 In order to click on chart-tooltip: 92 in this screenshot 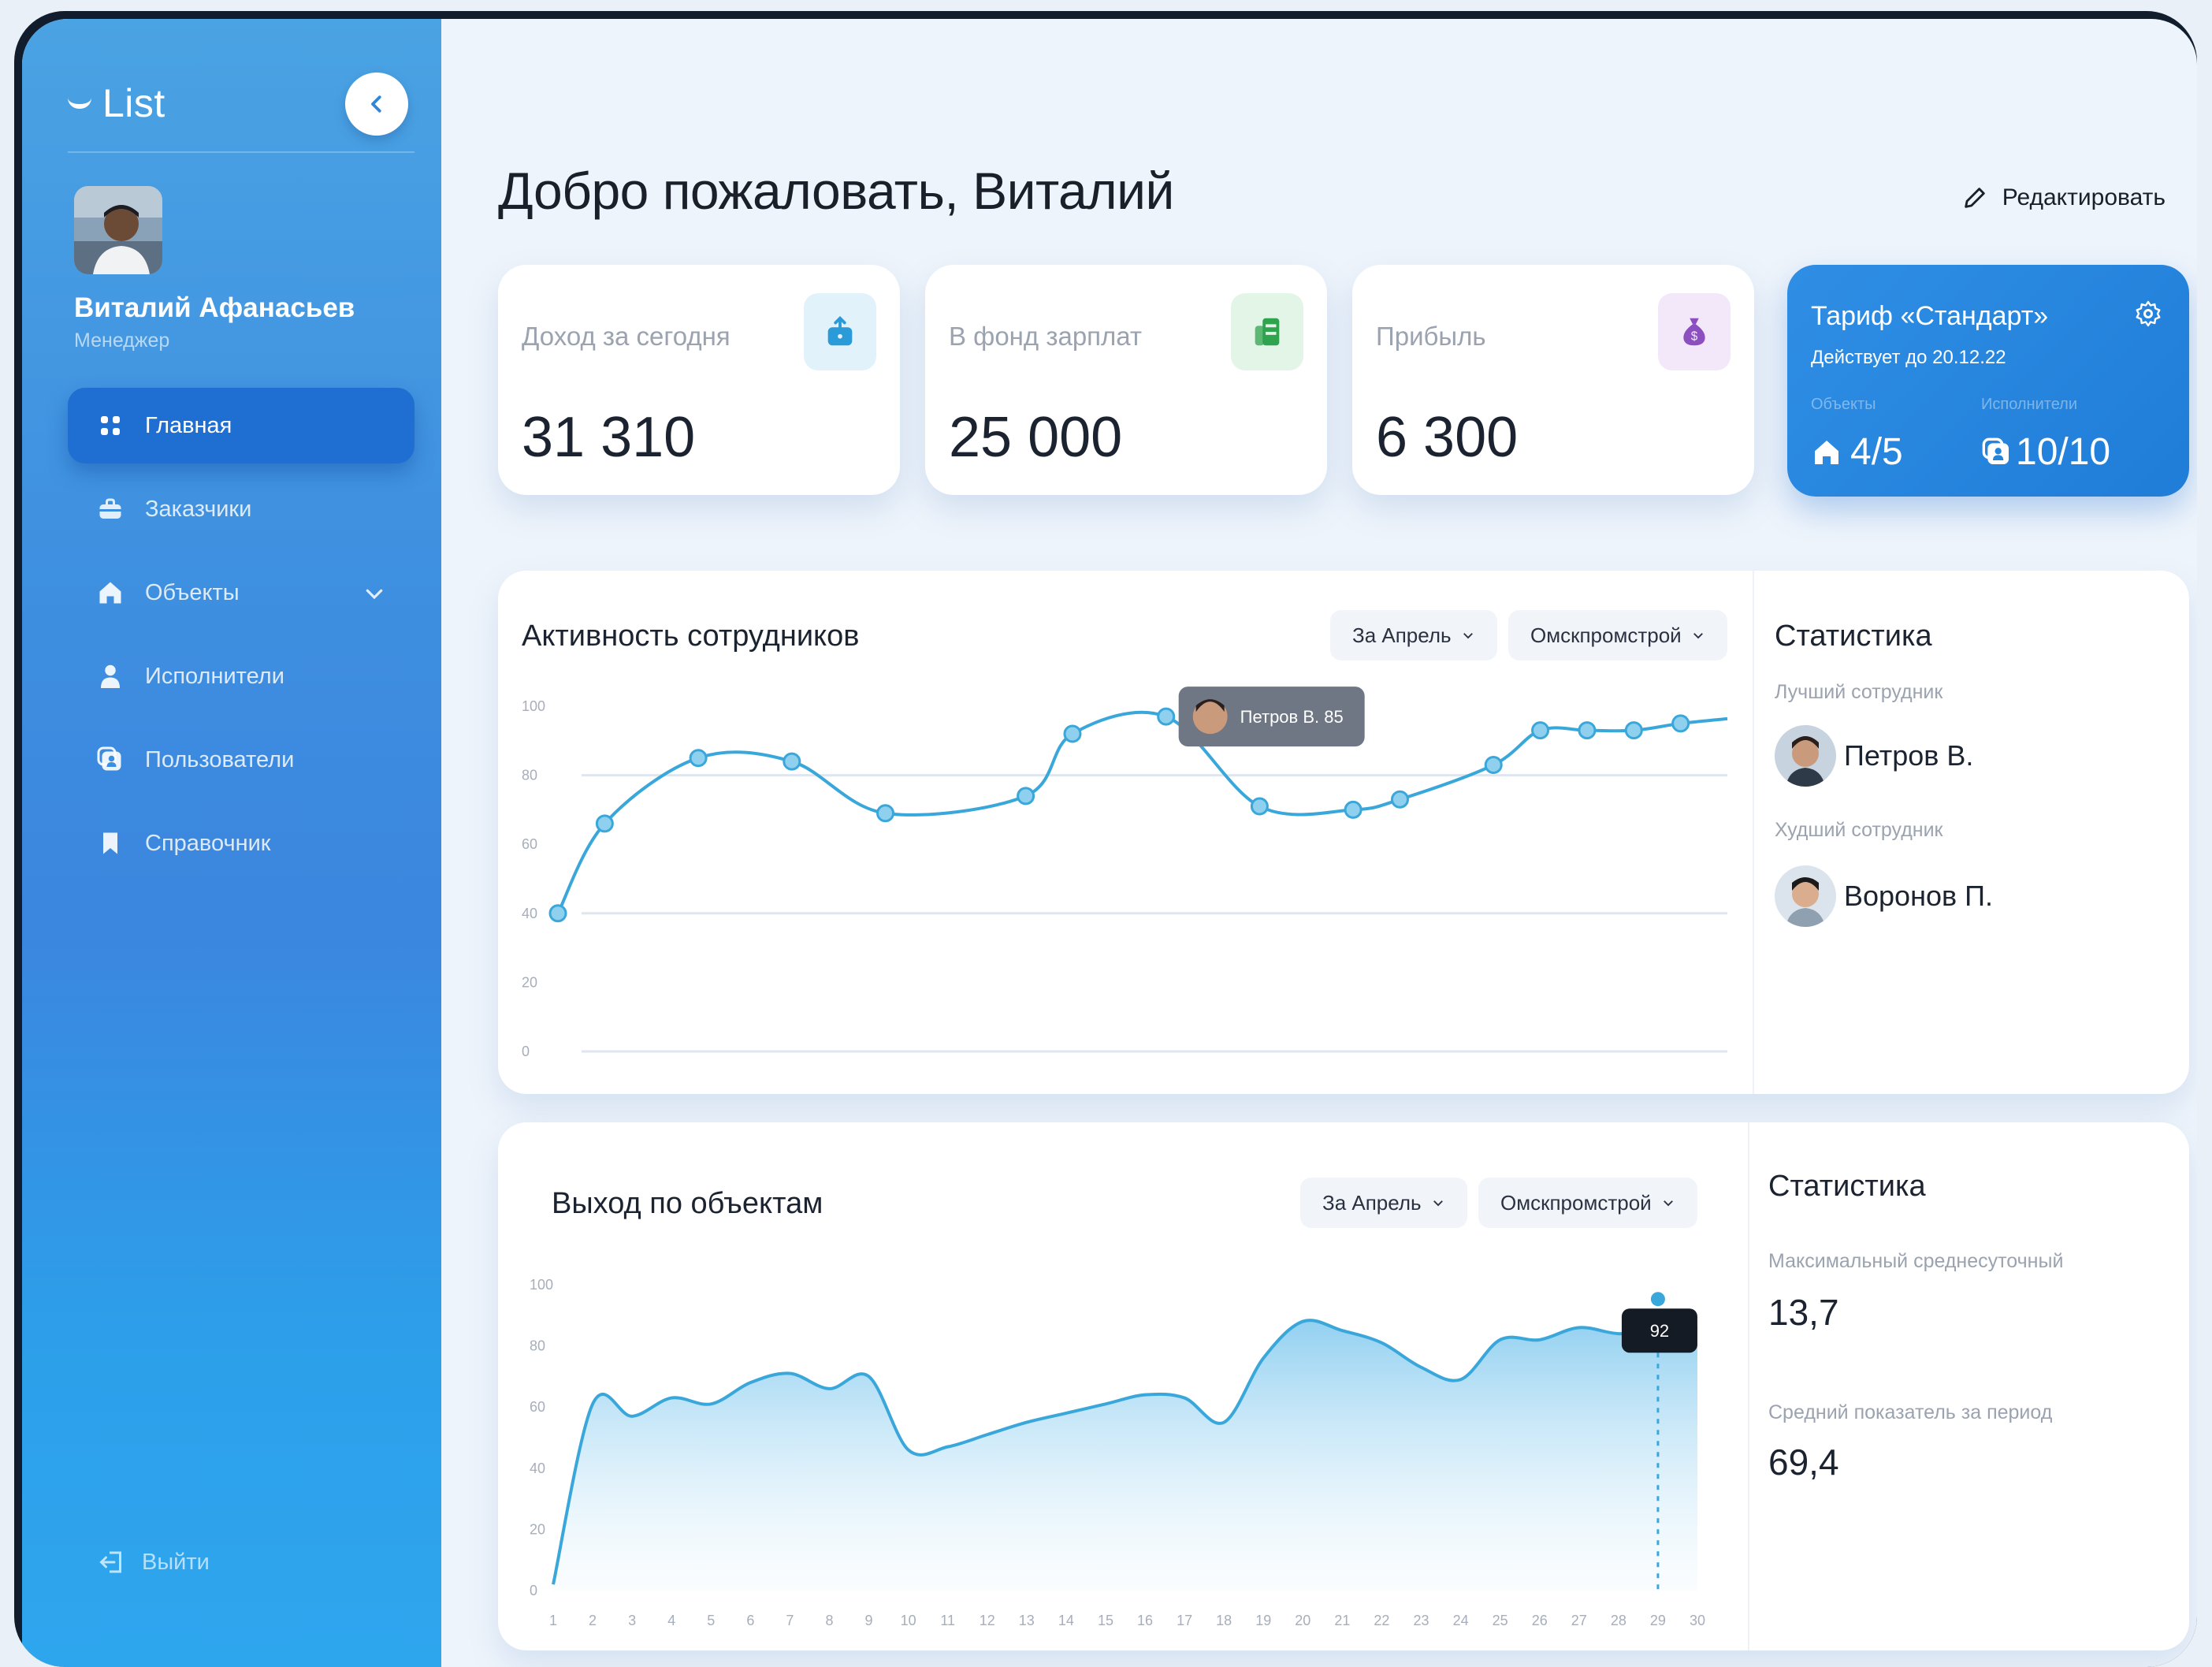, I will do `click(1659, 1330)`.